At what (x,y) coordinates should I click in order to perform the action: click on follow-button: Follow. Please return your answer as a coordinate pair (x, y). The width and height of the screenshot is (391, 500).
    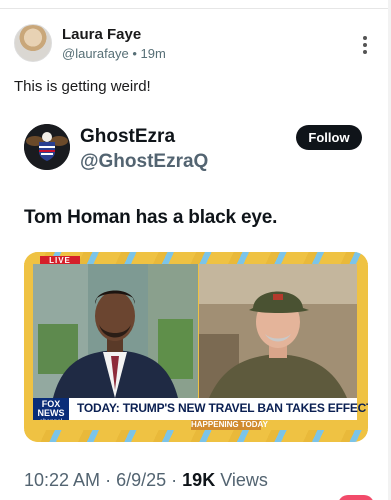
    Looking at the image, I should click on (329, 137).